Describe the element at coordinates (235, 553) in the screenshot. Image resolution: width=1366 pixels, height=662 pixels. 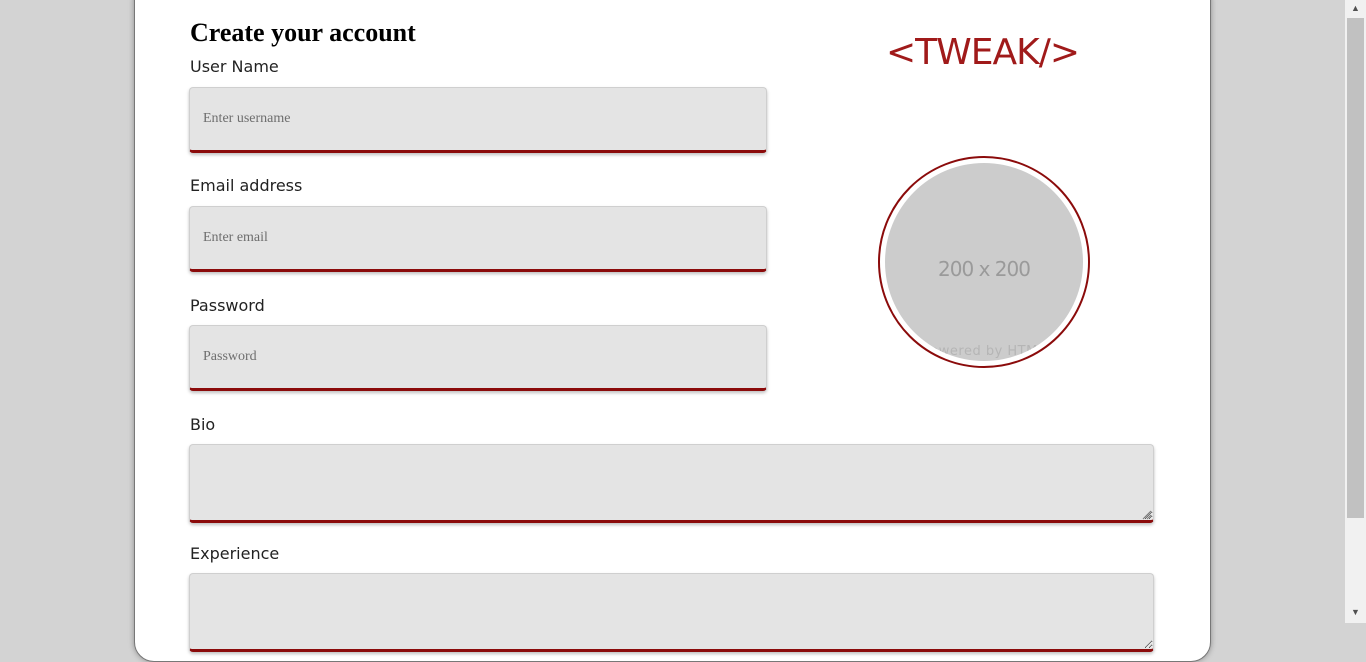
I see `experience-label: Experience` at that location.